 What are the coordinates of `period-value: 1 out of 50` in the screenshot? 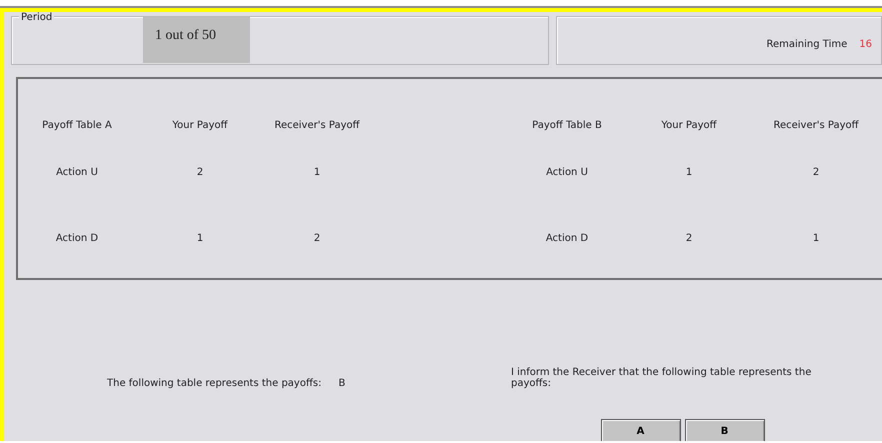 It's located at (196, 40).